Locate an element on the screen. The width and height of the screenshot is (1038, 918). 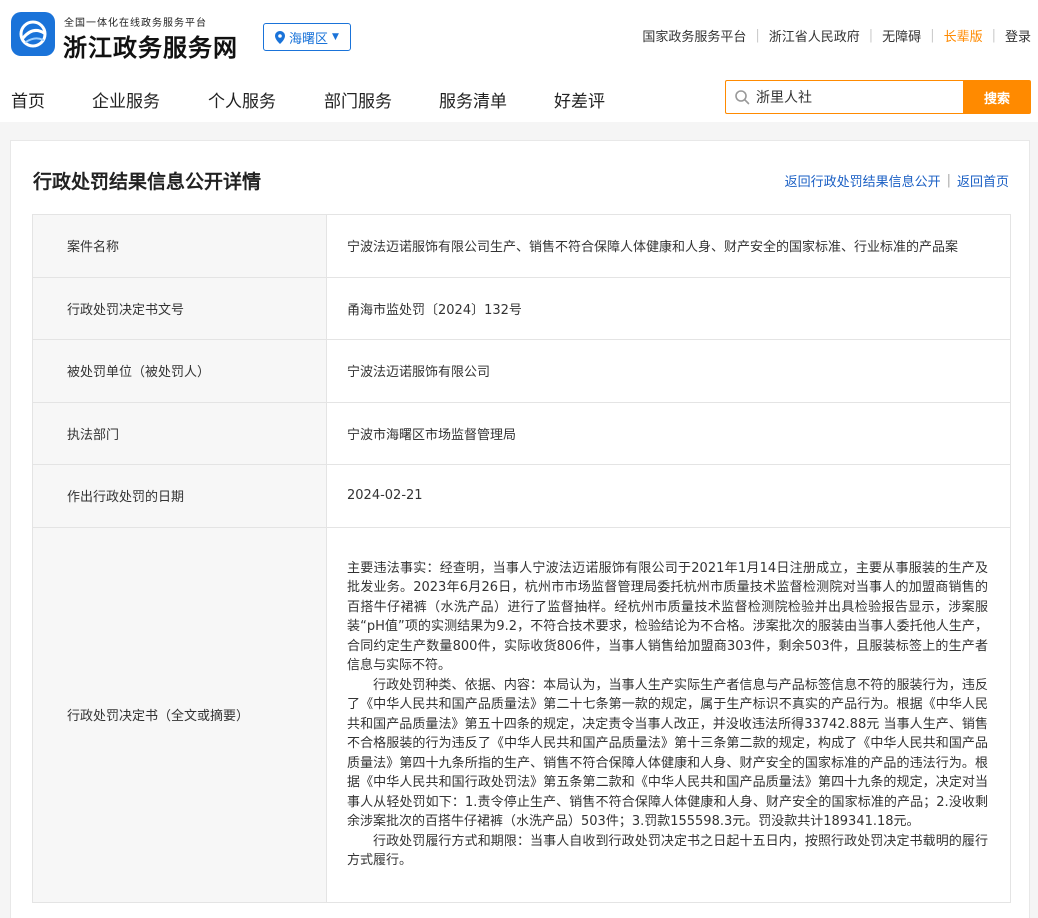
search-input is located at coordinates (851, 97).